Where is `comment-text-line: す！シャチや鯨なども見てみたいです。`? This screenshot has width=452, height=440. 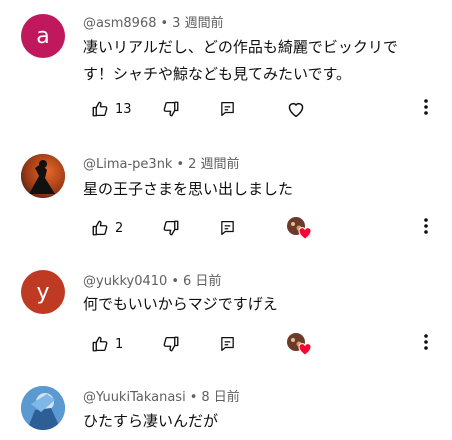
comment-text-line: す！シャチや鯨なども見てみたいです。 is located at coordinates (217, 74).